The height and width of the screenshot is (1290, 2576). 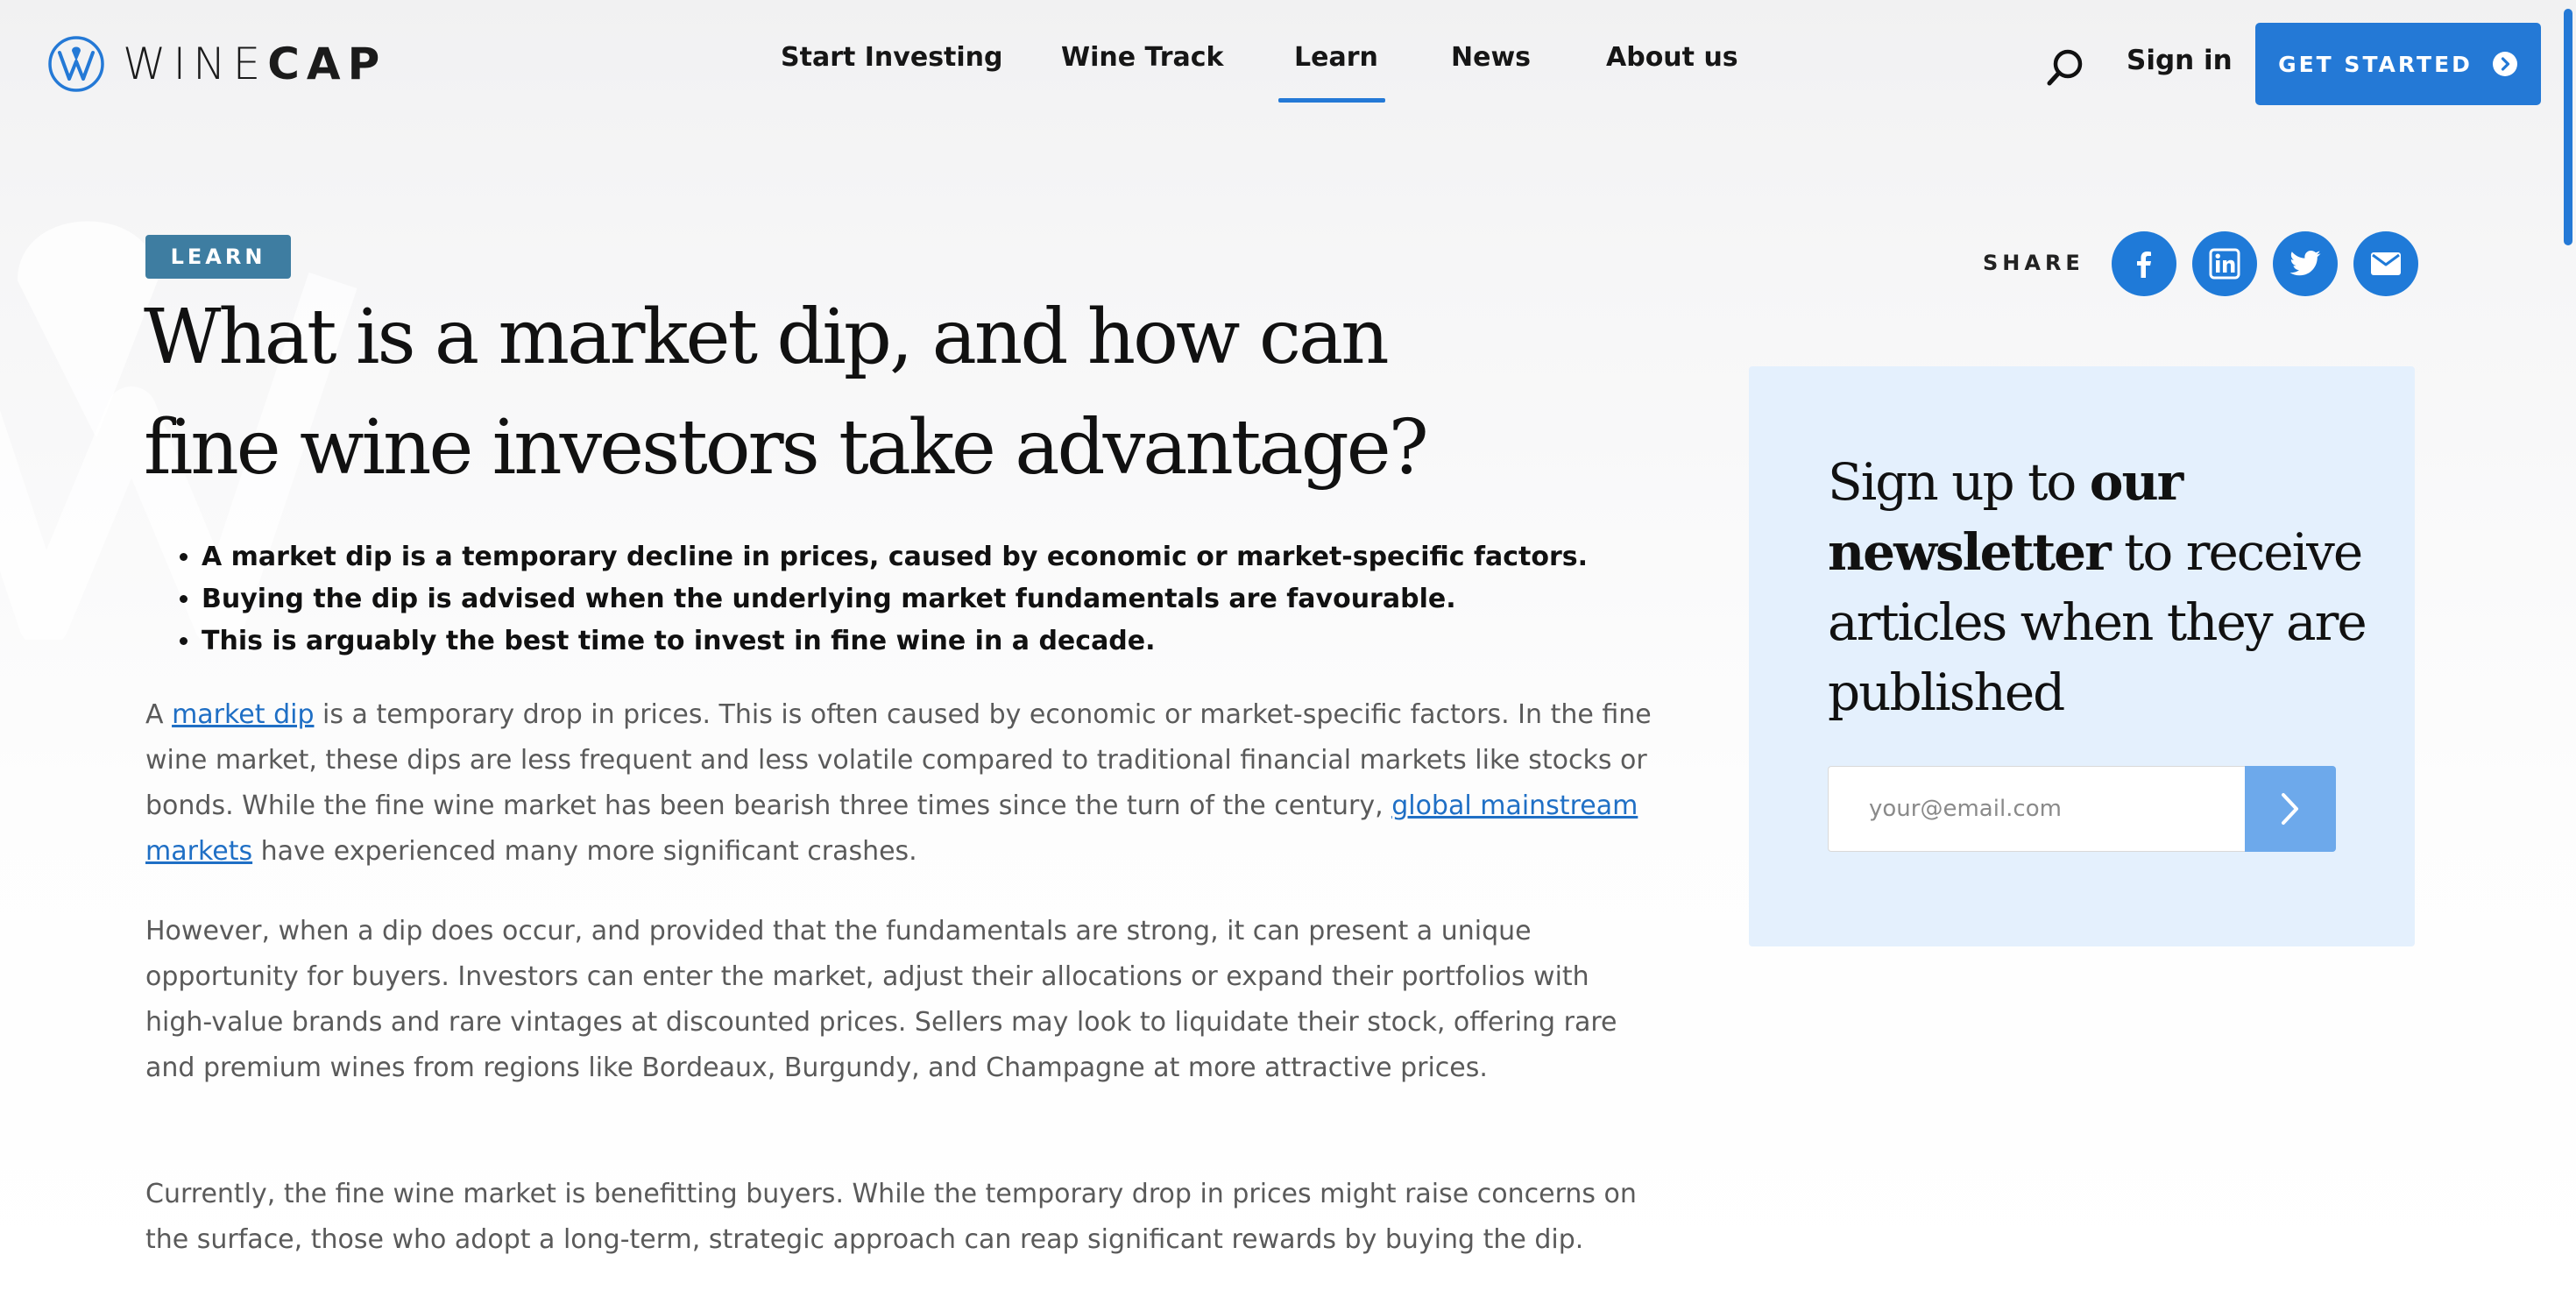 What do you see at coordinates (218, 257) in the screenshot?
I see `category-badge: LEARN` at bounding box center [218, 257].